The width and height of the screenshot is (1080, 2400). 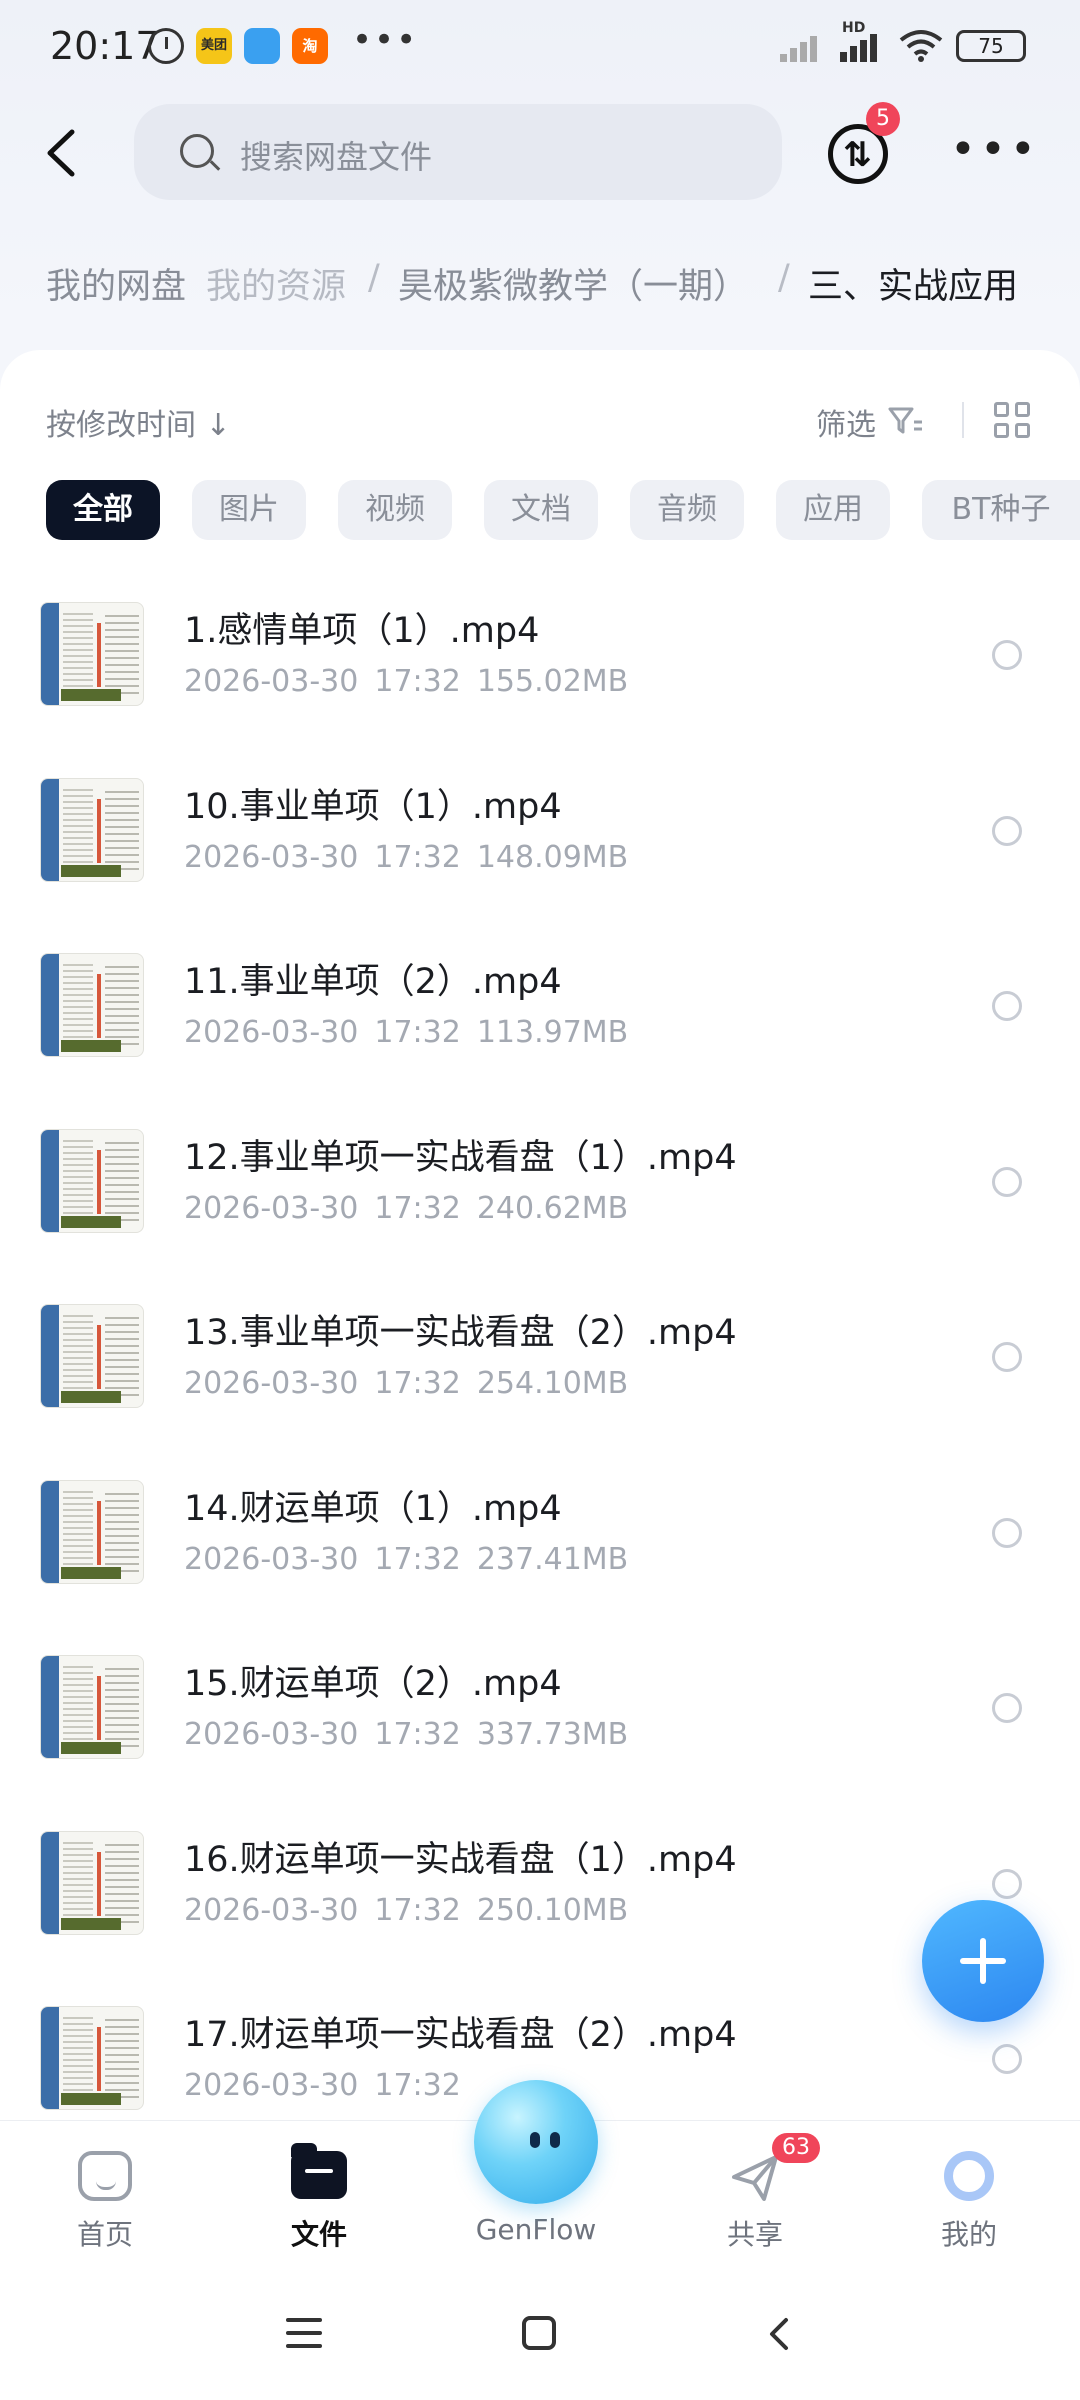 What do you see at coordinates (552, 1032) in the screenshot?
I see `file-size: 113.97MB` at bounding box center [552, 1032].